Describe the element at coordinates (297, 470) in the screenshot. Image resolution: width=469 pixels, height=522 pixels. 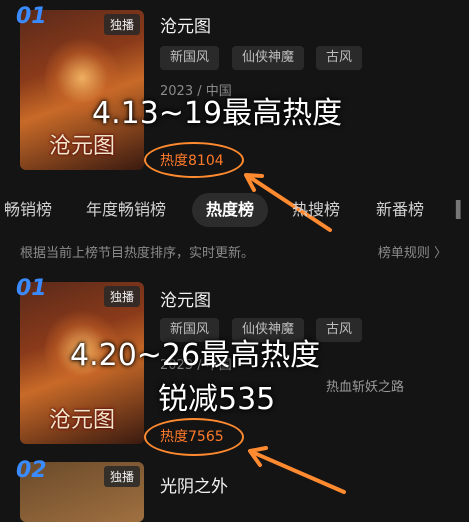
I see `annotation-arrow-icon` at that location.